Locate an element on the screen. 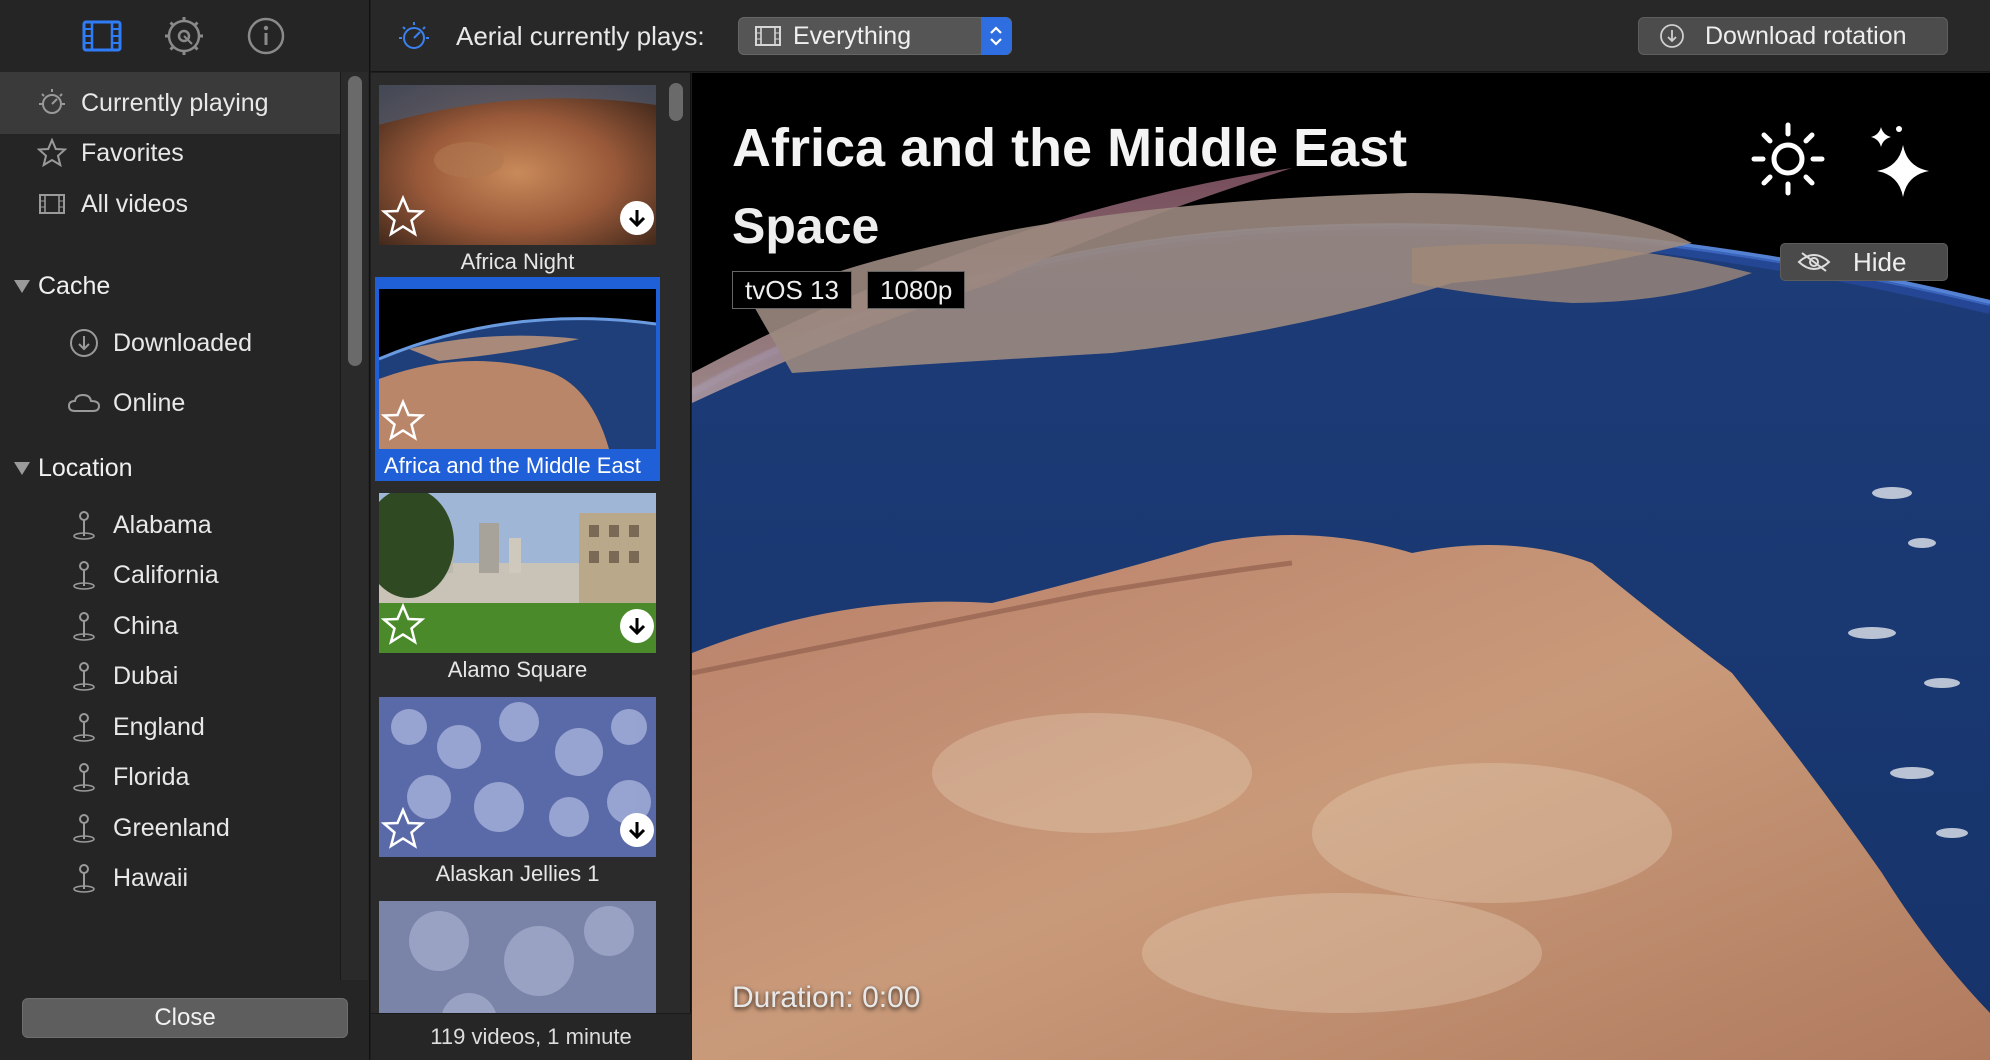  sidebar-item-label: Downloaded is located at coordinates (182, 342).